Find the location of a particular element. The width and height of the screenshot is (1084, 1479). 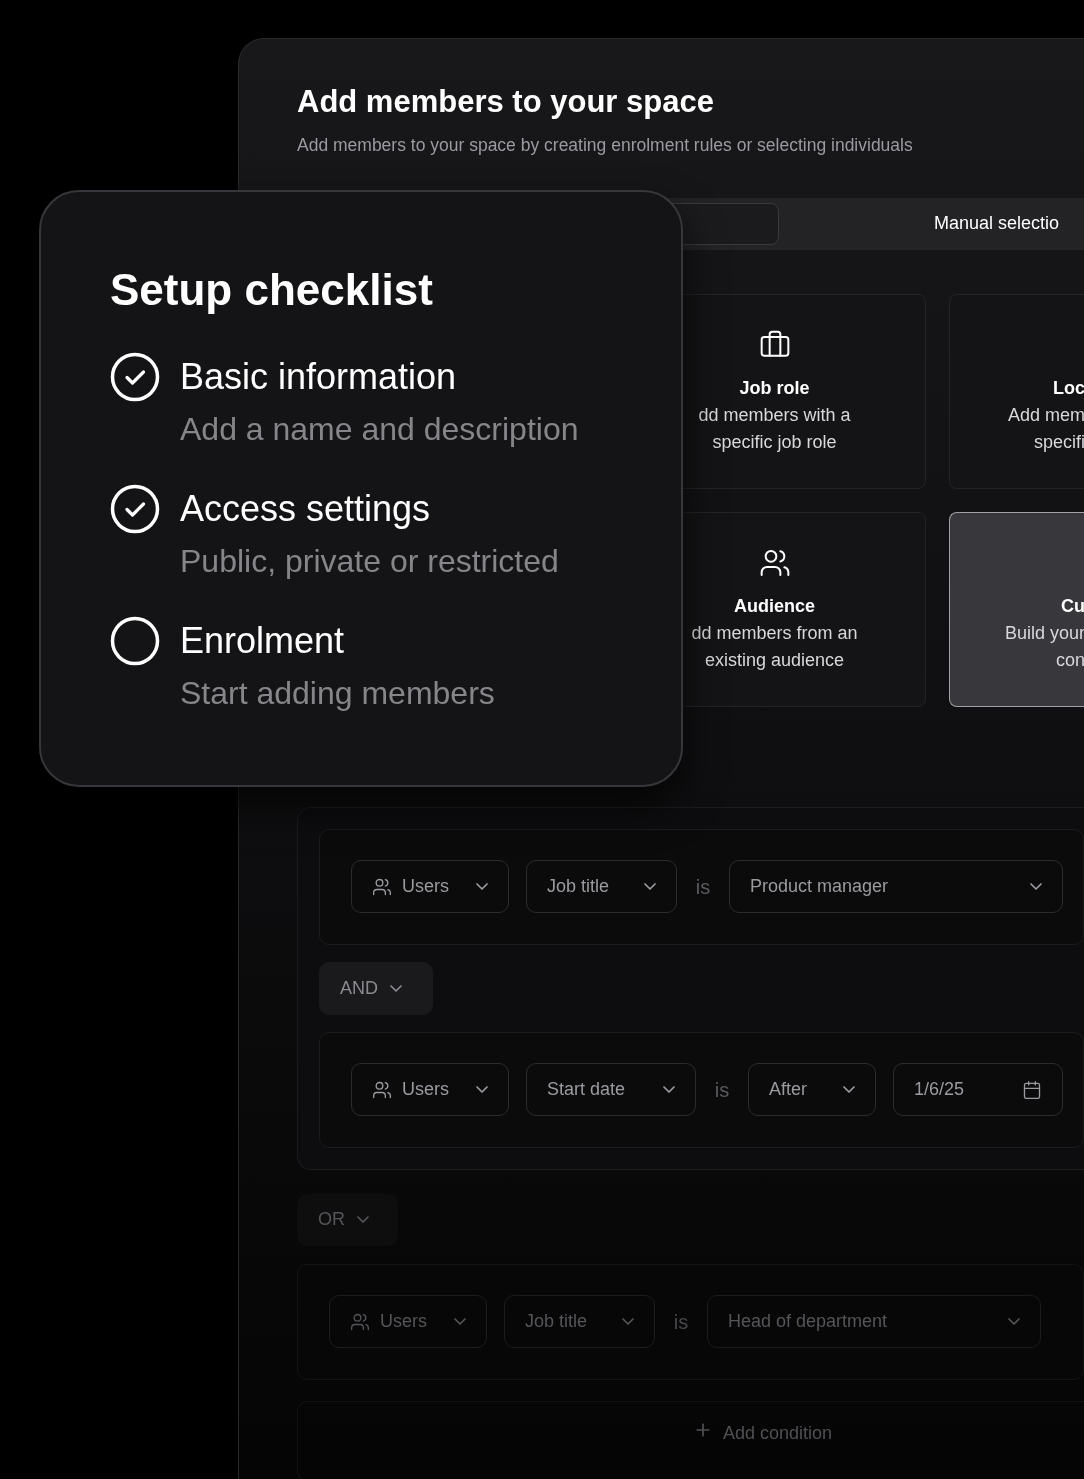

calendar-icon is located at coordinates (1032, 1089).